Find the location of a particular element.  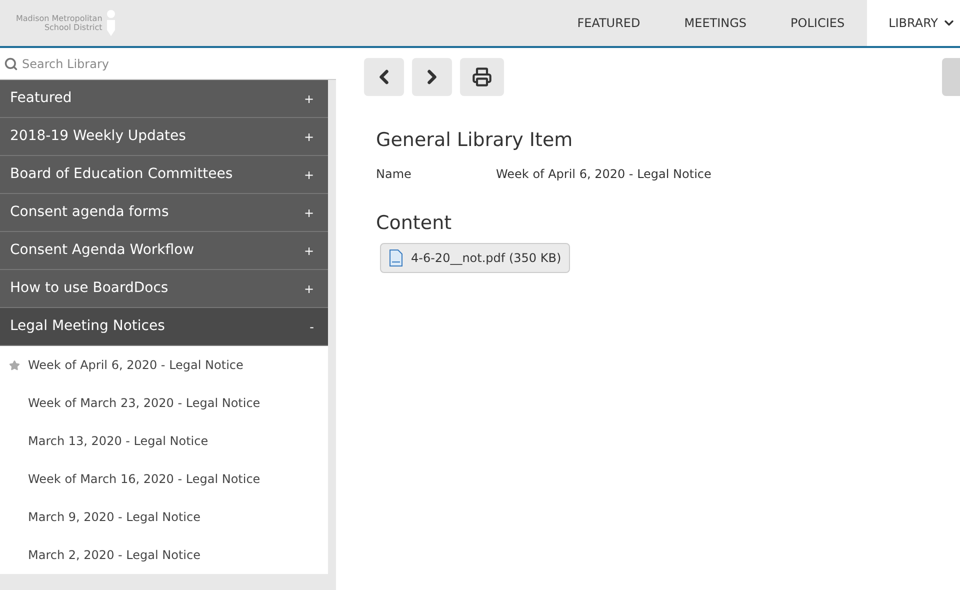

library-item: March 13, 2020 - Legal Notice is located at coordinates (118, 441).